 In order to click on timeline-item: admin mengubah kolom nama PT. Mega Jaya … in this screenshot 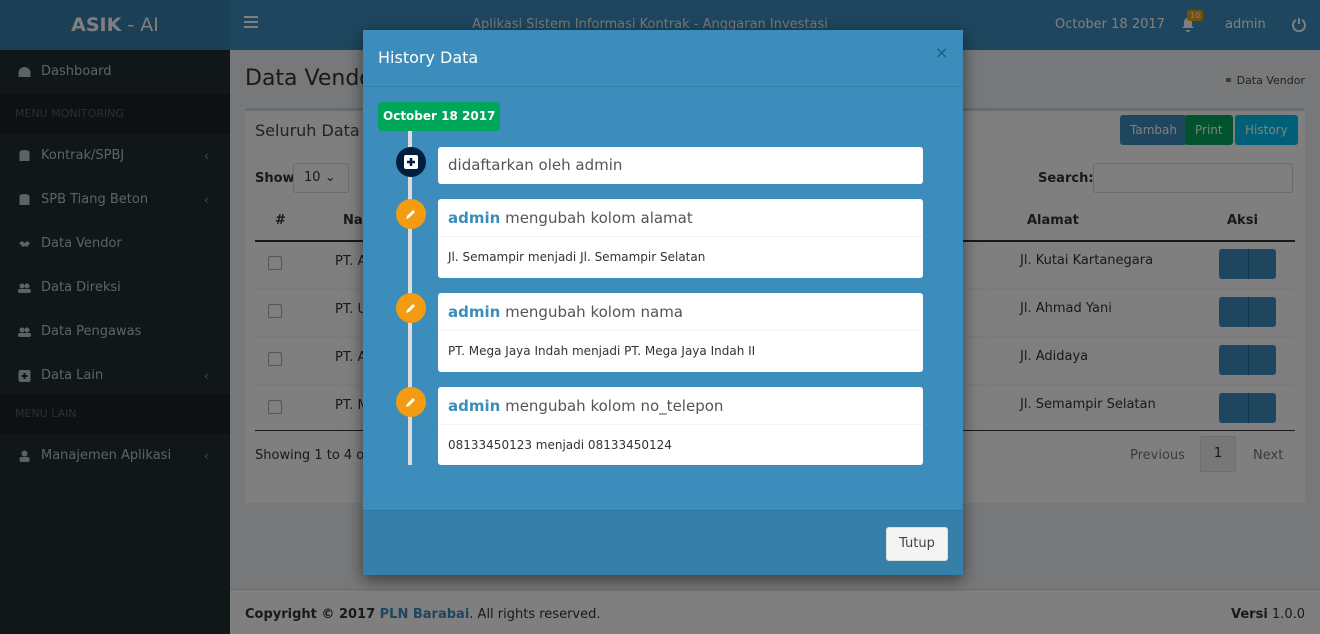, I will do `click(680, 332)`.